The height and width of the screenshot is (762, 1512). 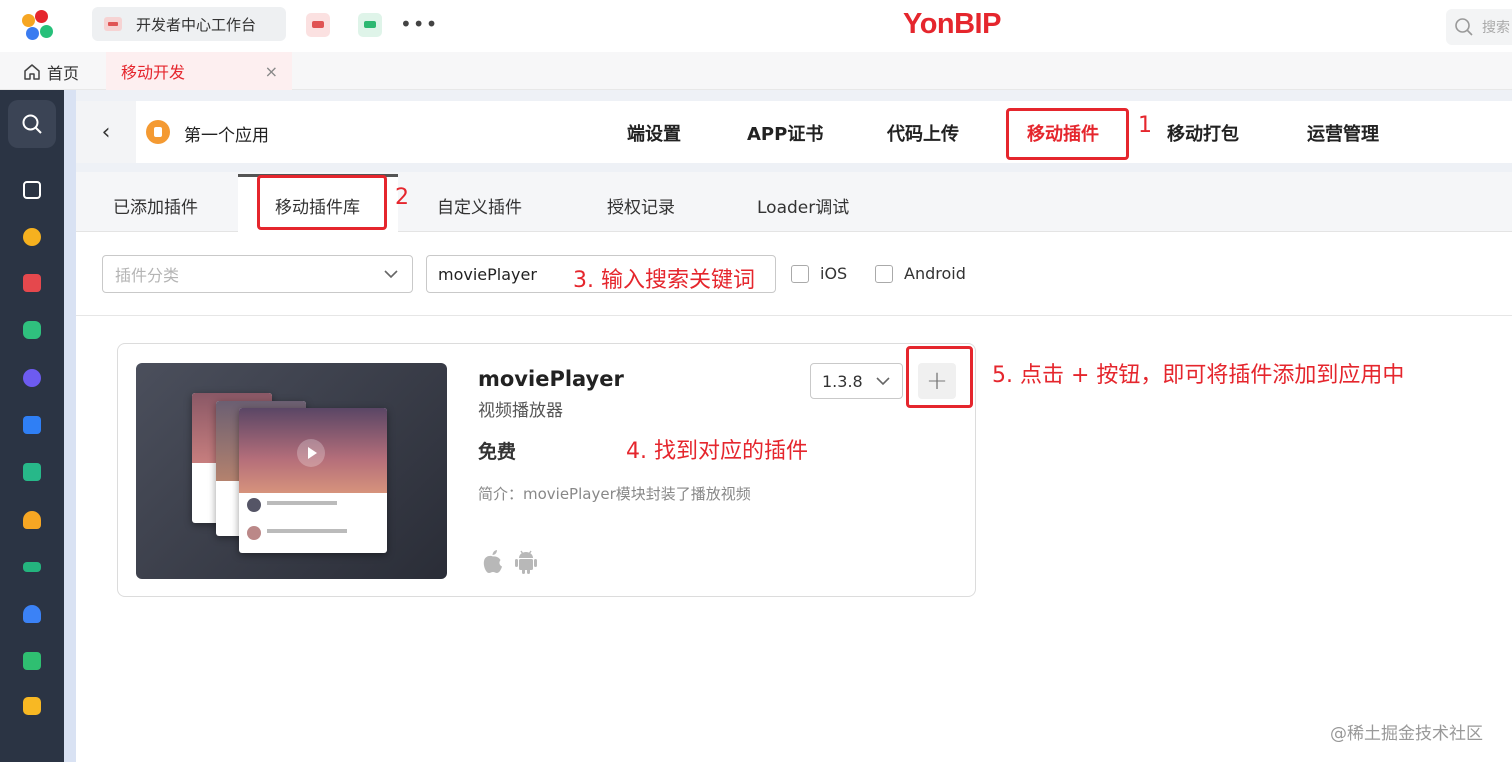 I want to click on green-puzzle-icon, so click(x=32, y=661).